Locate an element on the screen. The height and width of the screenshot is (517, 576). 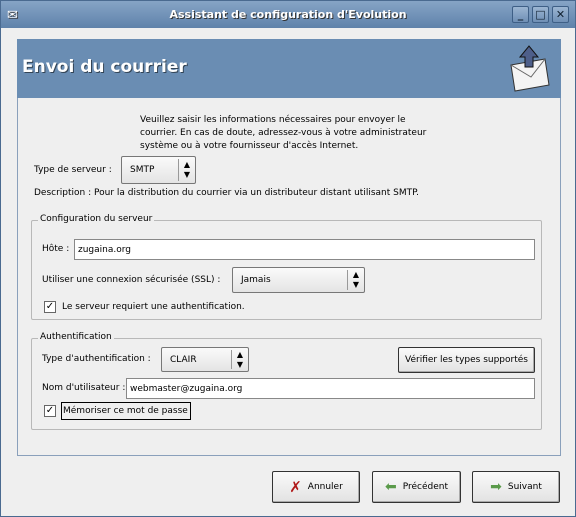
server-config-title: Configuration du serveur is located at coordinates (96, 219).